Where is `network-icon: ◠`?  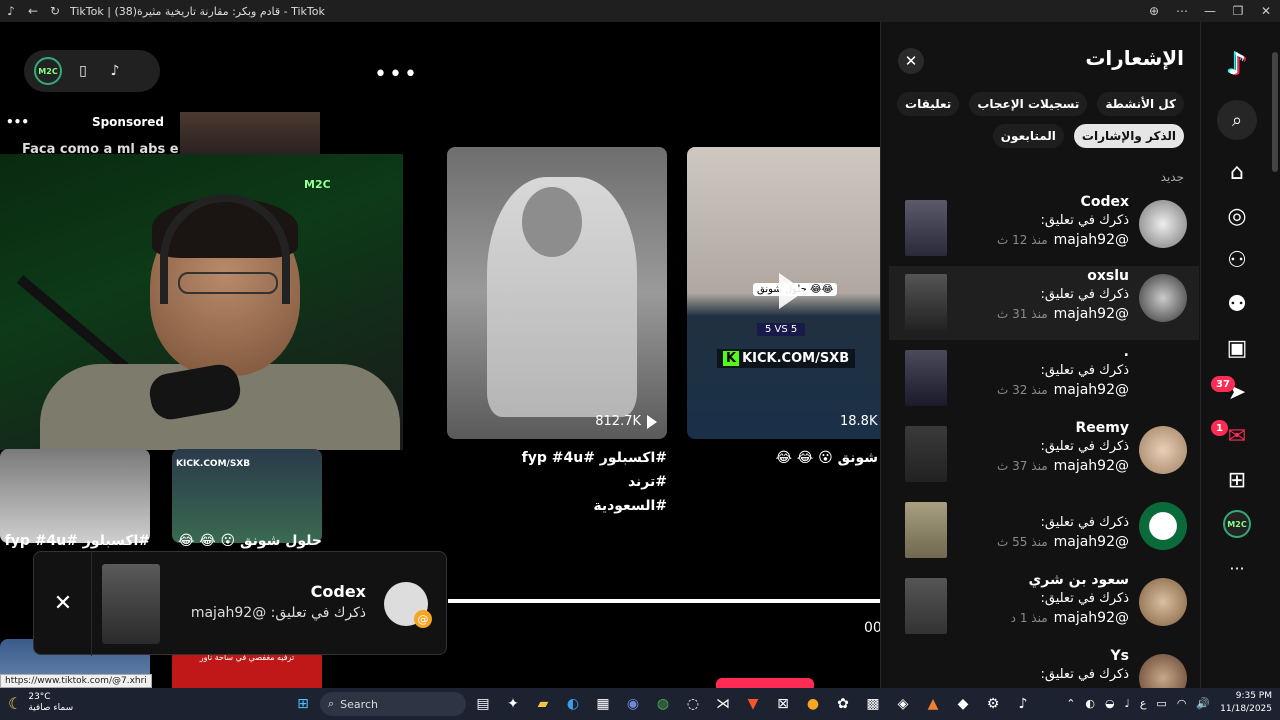 network-icon: ◠ is located at coordinates (1182, 703).